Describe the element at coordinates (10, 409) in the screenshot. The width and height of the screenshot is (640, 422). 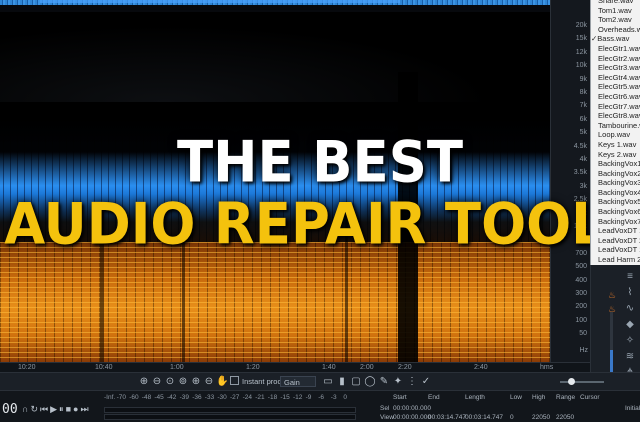
I see `time-display: 00` at that location.